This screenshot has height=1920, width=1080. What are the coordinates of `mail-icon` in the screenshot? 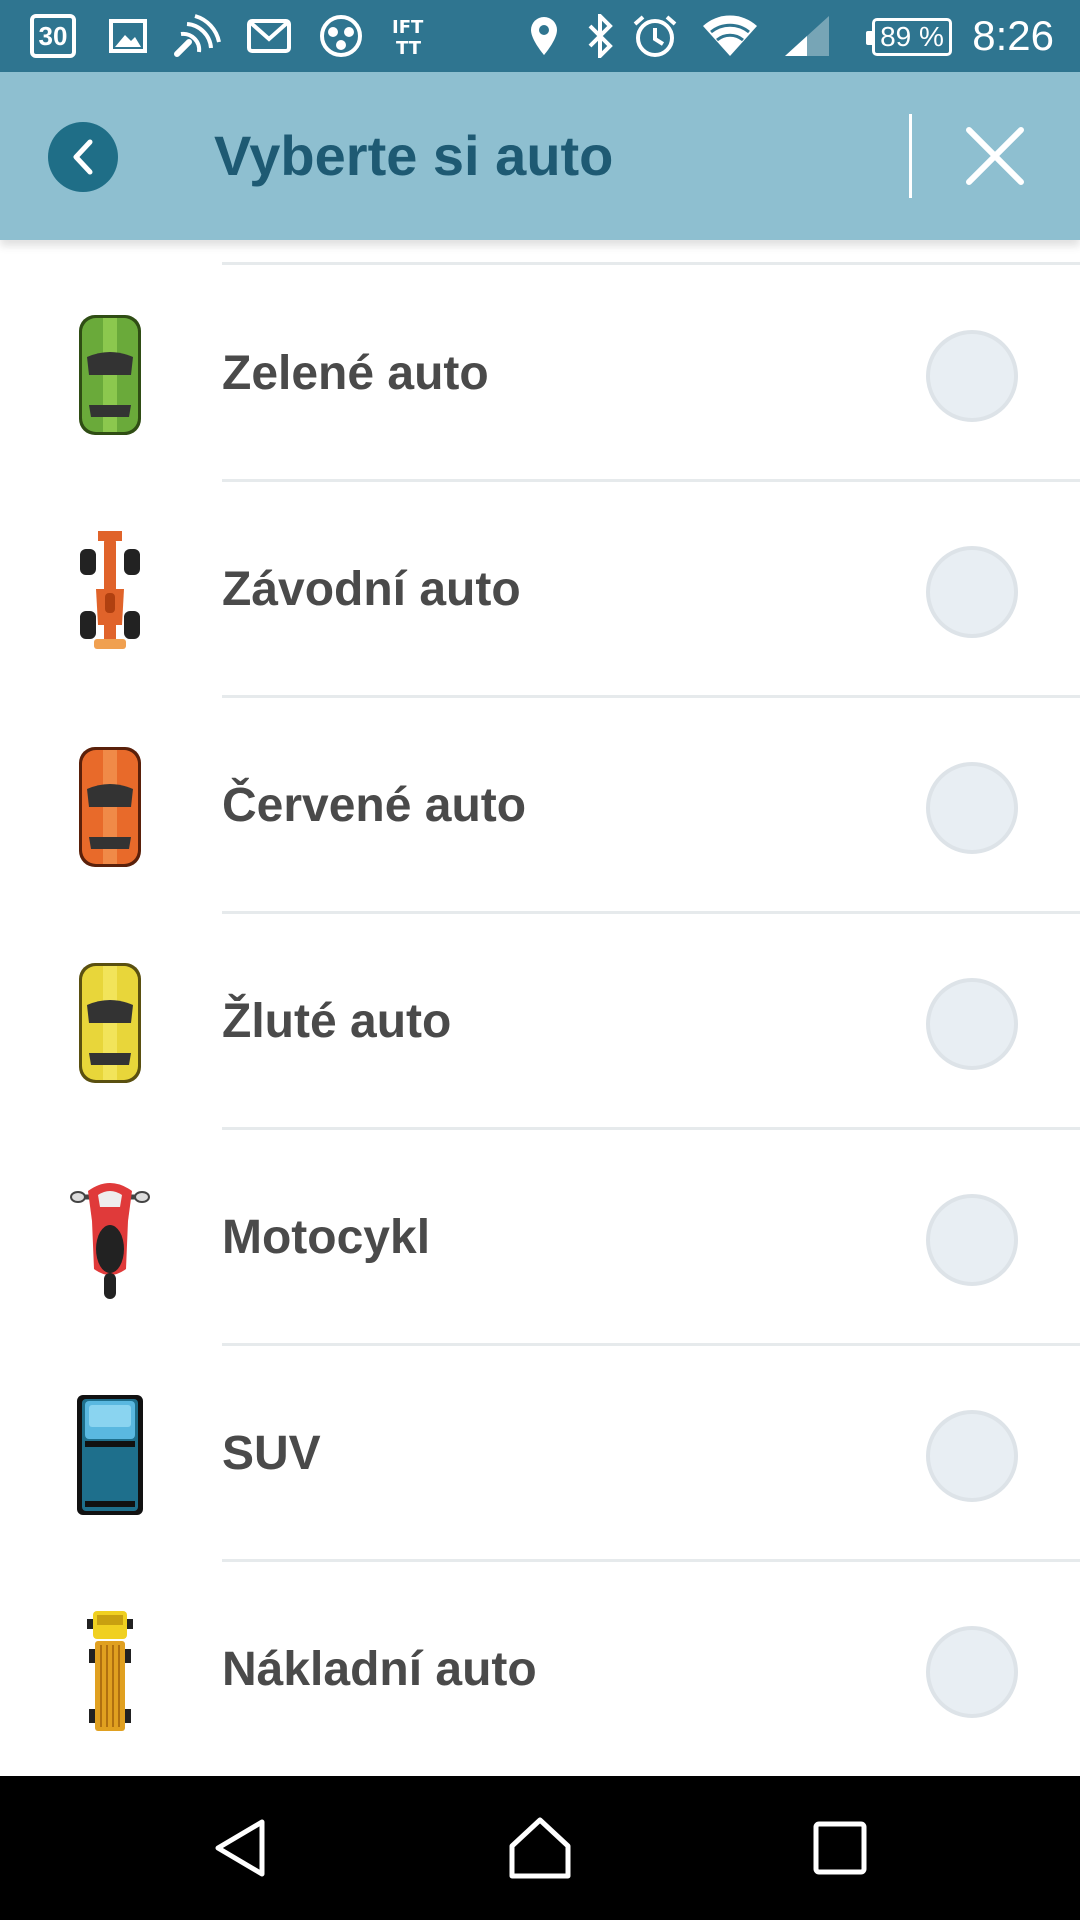 It's located at (269, 36).